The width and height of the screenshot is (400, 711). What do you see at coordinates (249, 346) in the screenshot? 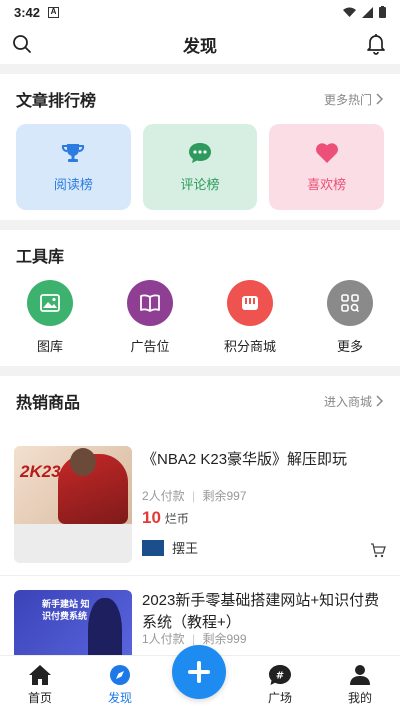
I see `tool-points-shop-label: 积分商城` at bounding box center [249, 346].